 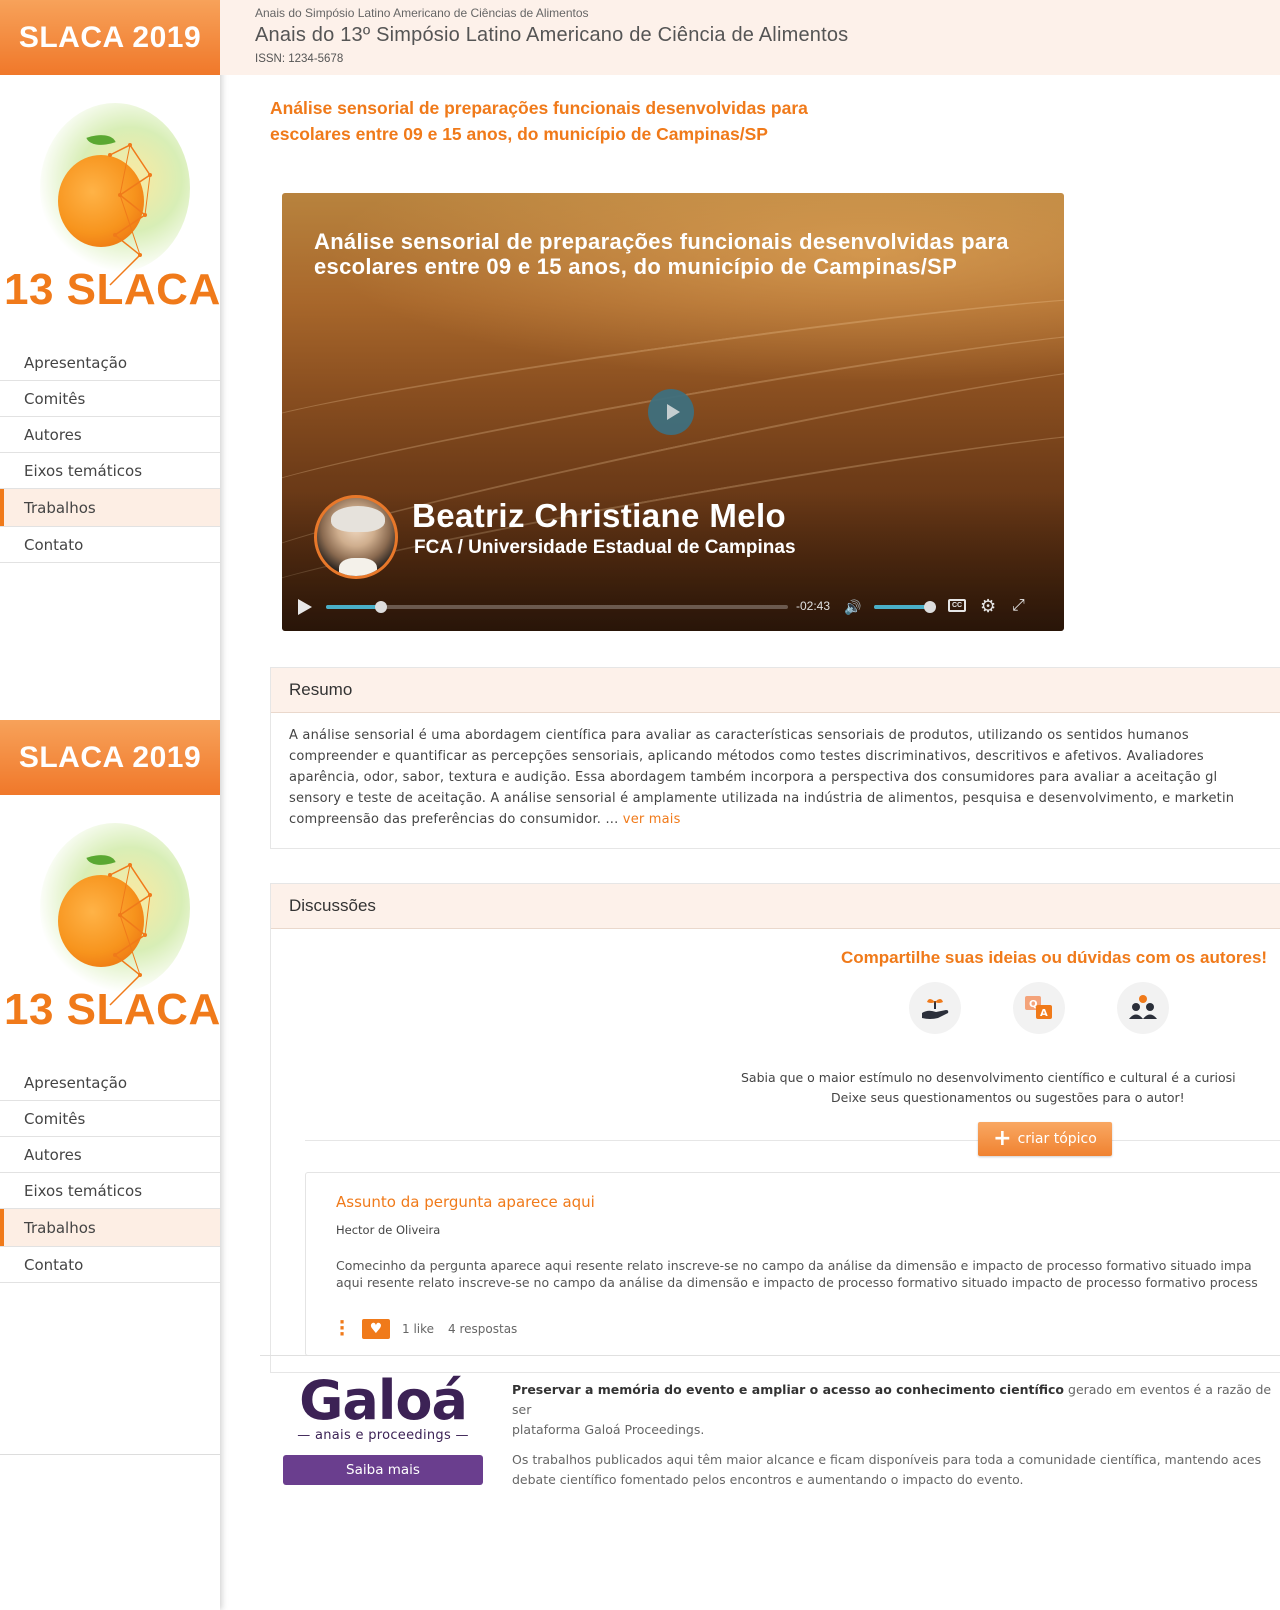 What do you see at coordinates (356, 537) in the screenshot?
I see `avatar` at bounding box center [356, 537].